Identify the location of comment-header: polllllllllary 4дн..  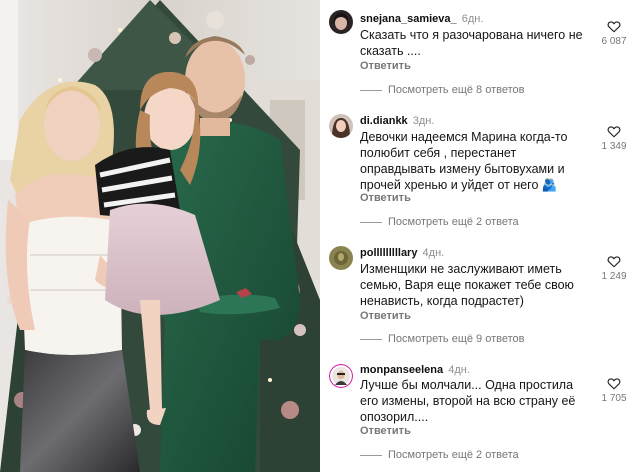
(402, 253).